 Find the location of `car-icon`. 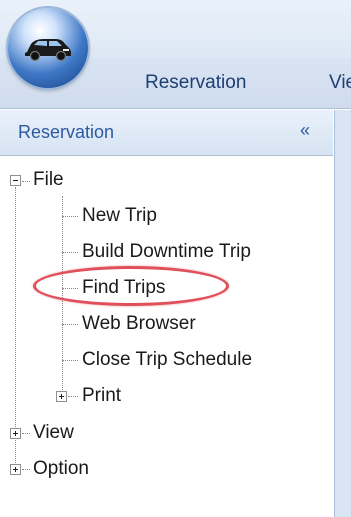

car-icon is located at coordinates (48, 50).